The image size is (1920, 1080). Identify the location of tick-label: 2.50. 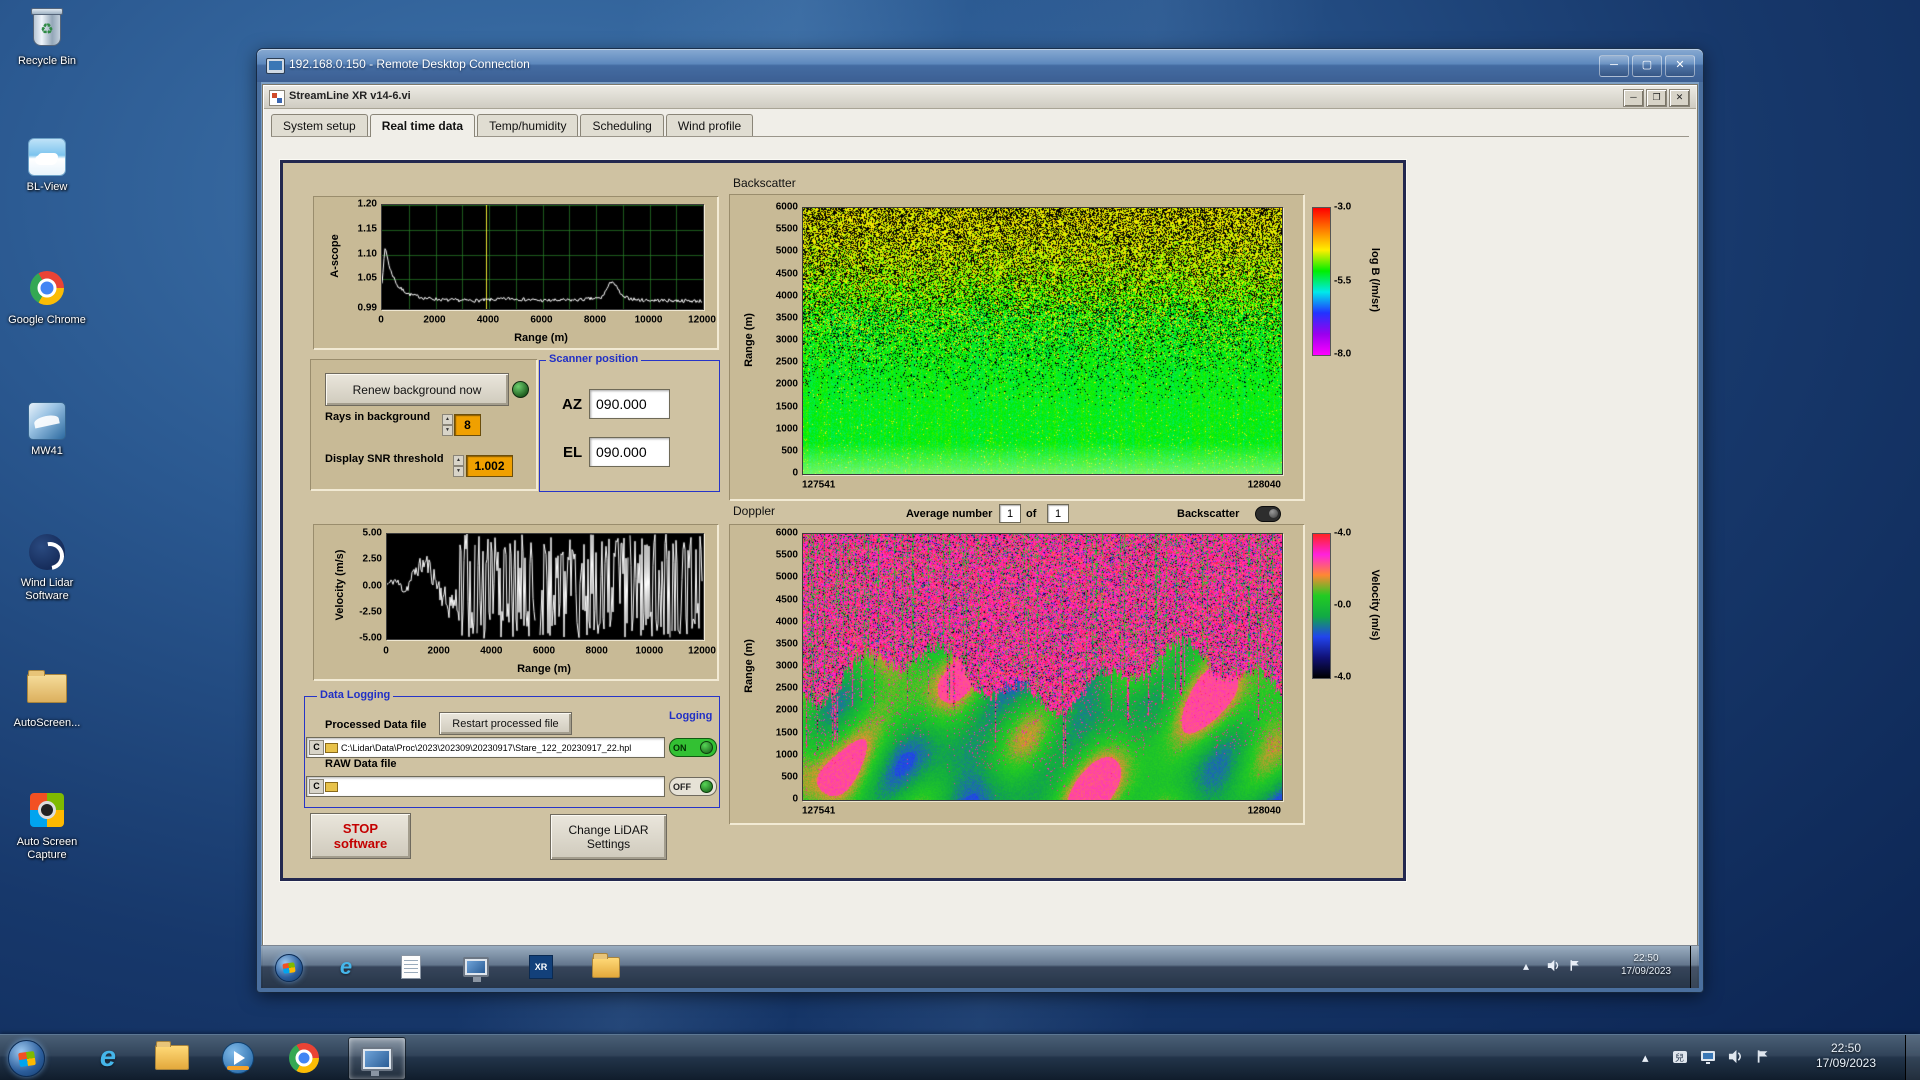
(372, 559).